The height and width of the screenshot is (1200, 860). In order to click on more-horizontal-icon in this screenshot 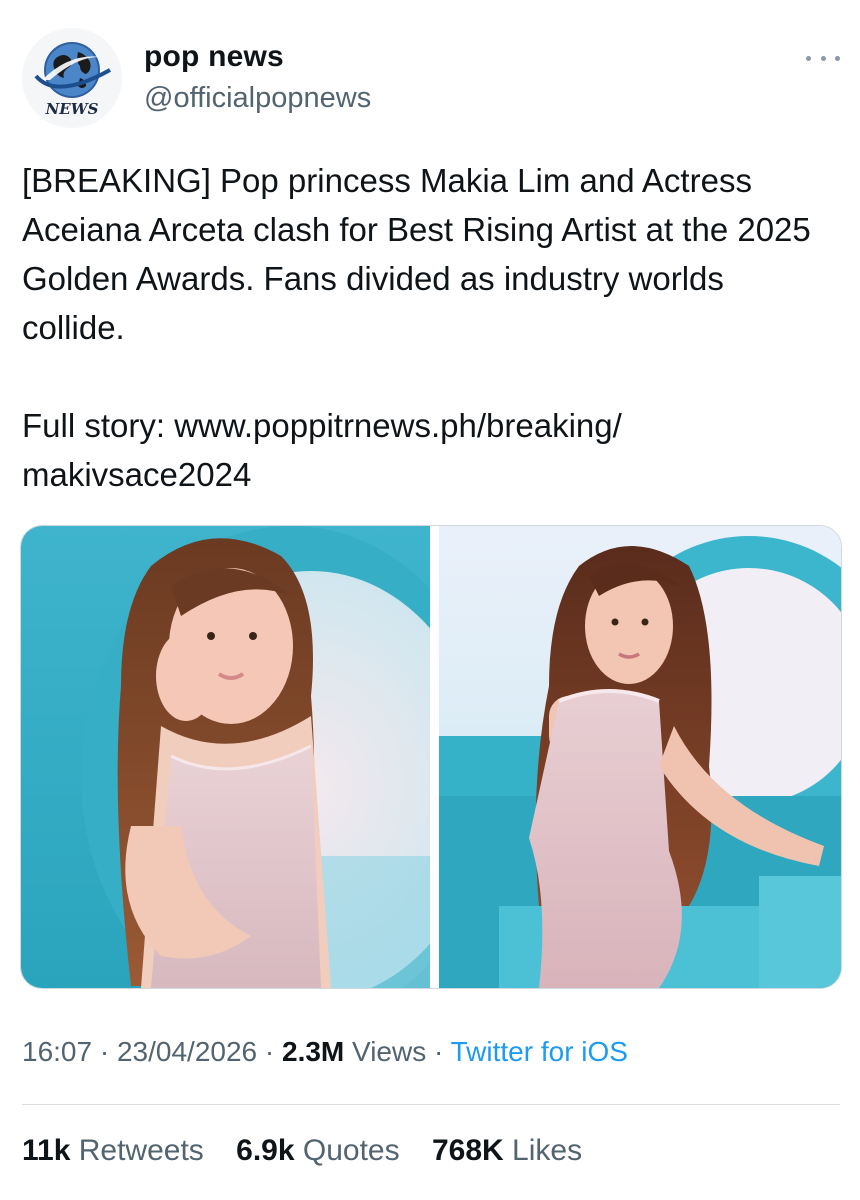, I will do `click(823, 58)`.